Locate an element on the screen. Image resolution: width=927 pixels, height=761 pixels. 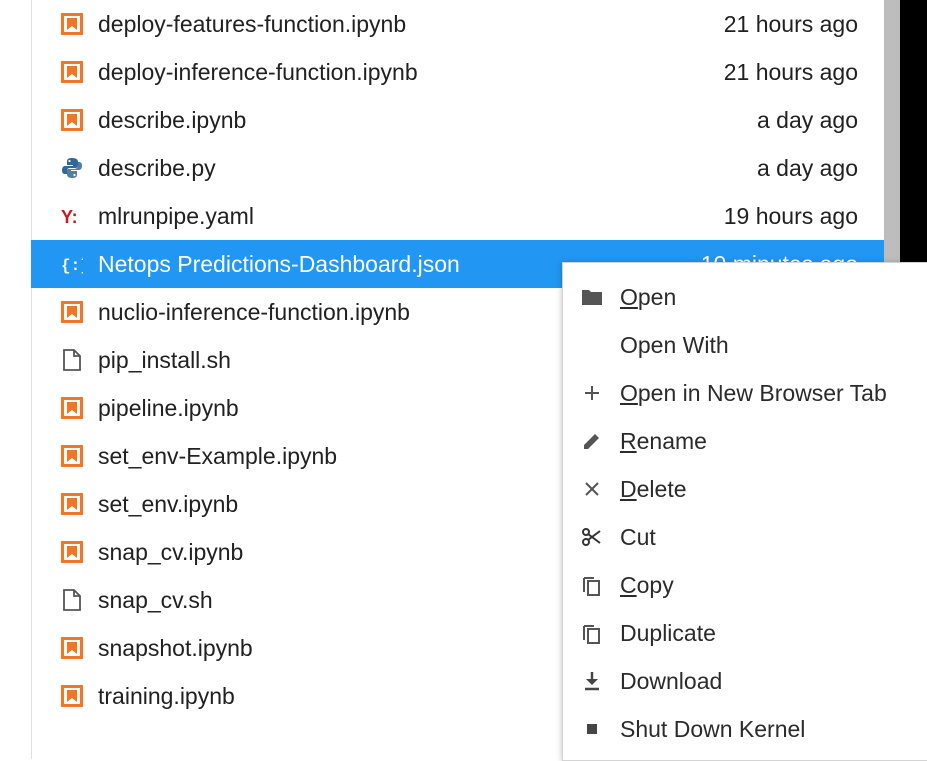
menu-item-label: Rename is located at coordinates (663, 440).